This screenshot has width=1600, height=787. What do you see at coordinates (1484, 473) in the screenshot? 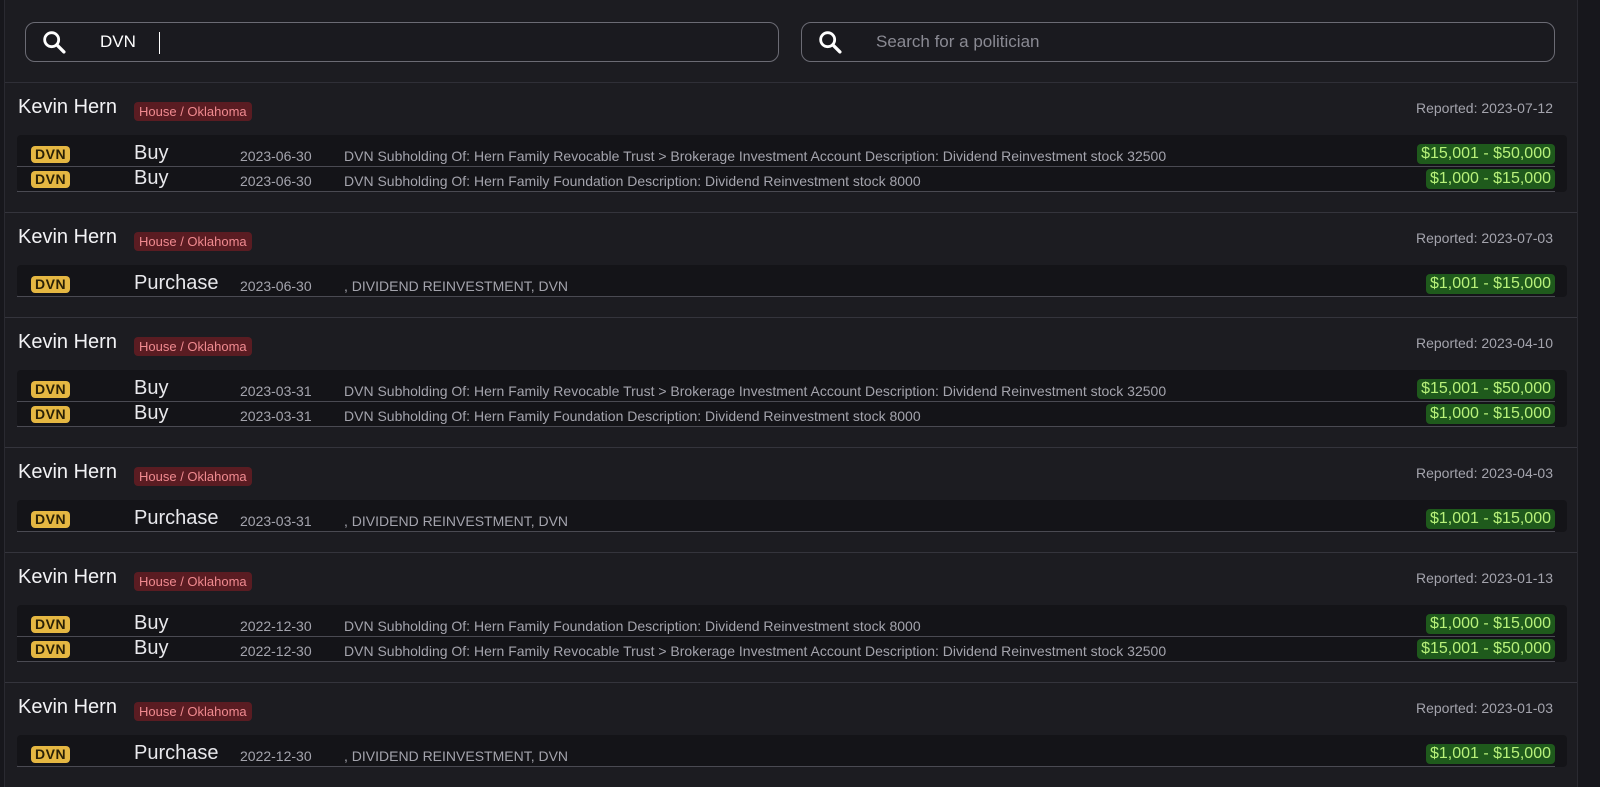
I see `reported-date: Reported: 2023-04-03` at bounding box center [1484, 473].